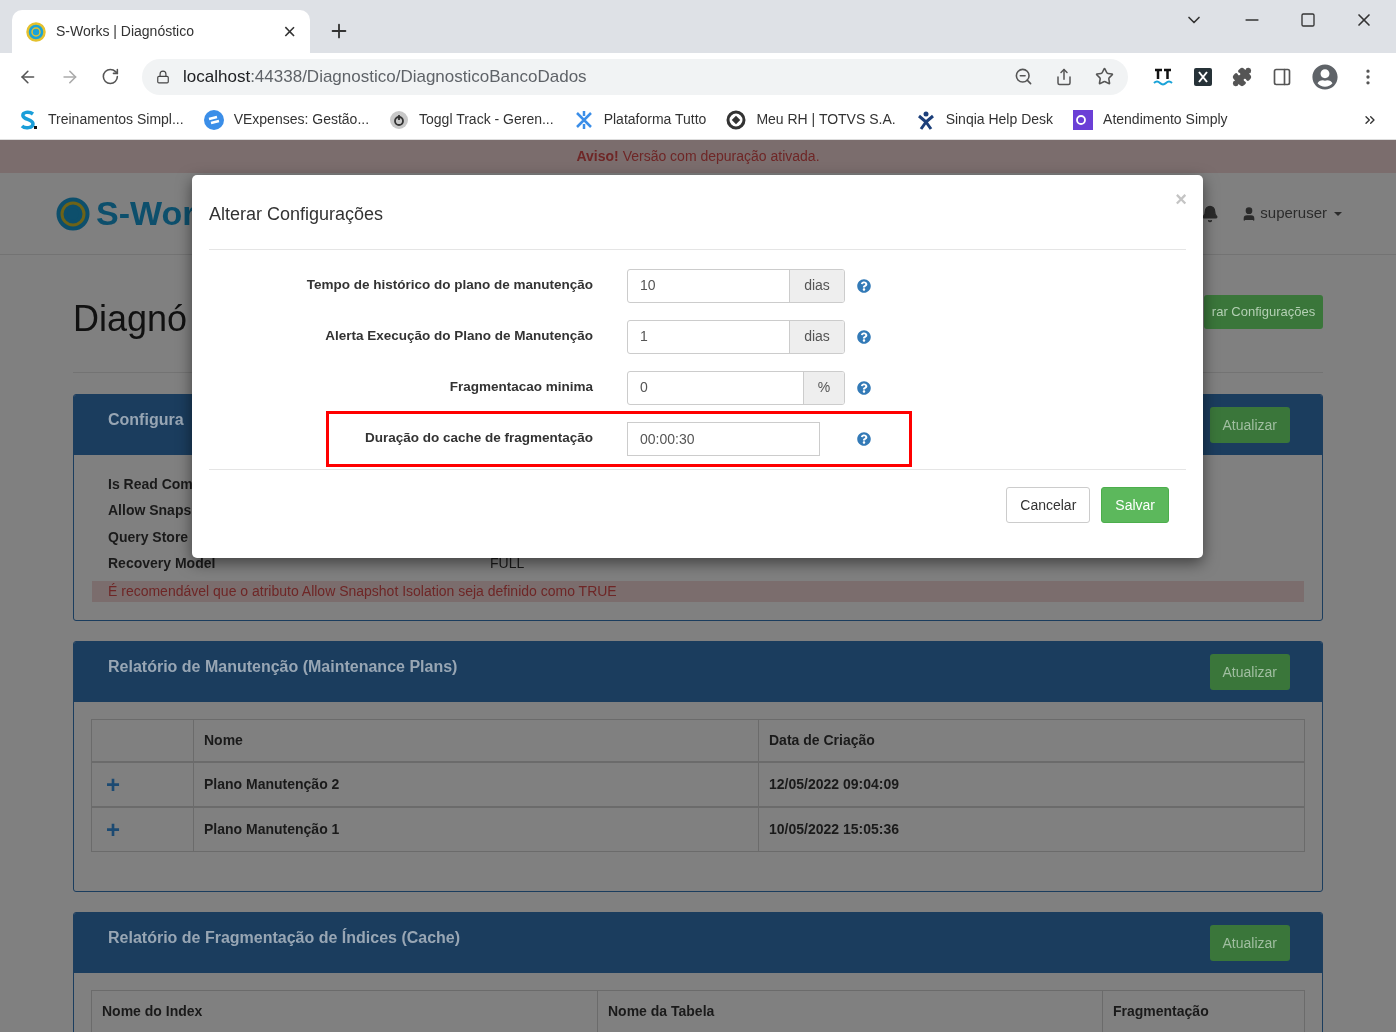 The height and width of the screenshot is (1032, 1396). I want to click on table-cell: 12/05/2022 09:04:09, so click(1031, 784).